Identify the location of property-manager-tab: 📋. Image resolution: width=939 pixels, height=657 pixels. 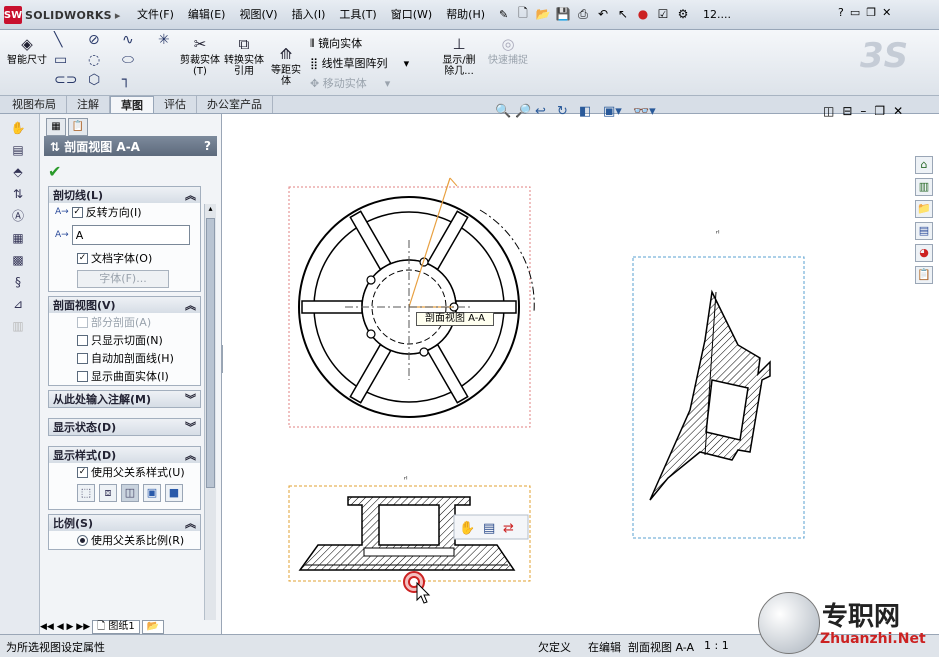
(78, 127).